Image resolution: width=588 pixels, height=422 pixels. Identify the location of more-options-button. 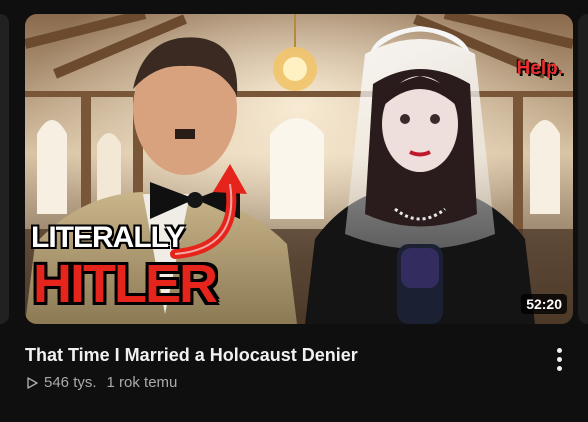
(559, 359).